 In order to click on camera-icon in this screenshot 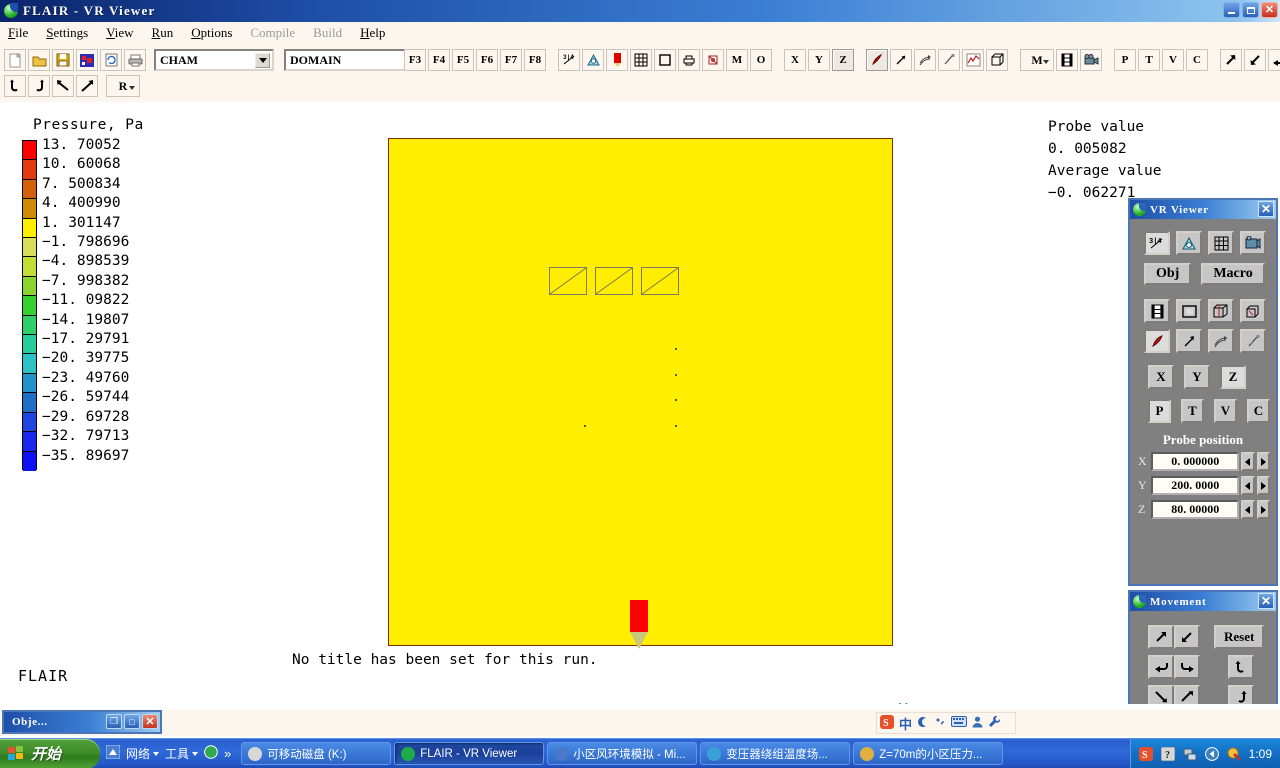, I will do `click(1091, 60)`.